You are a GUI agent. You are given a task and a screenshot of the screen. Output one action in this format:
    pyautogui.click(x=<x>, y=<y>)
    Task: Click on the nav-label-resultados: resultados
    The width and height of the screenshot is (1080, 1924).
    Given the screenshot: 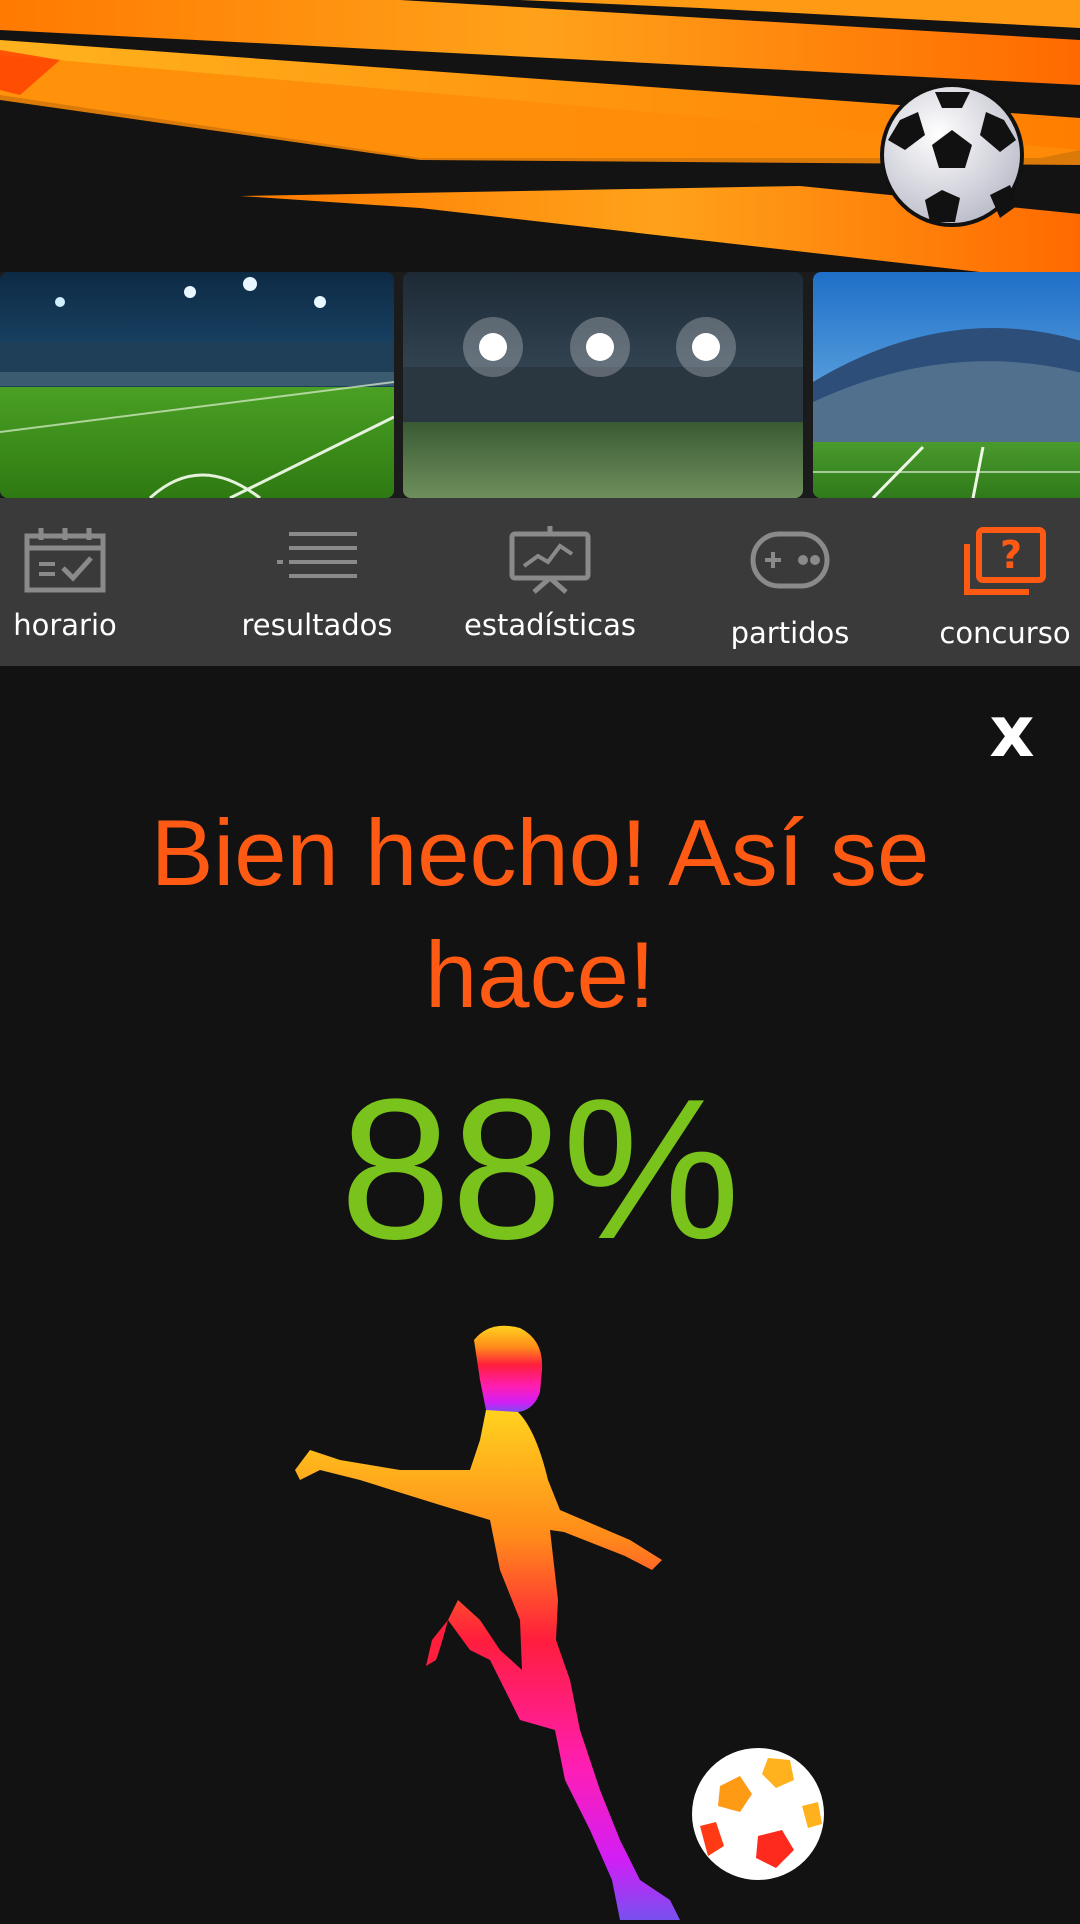 What is the action you would take?
    pyautogui.click(x=317, y=625)
    